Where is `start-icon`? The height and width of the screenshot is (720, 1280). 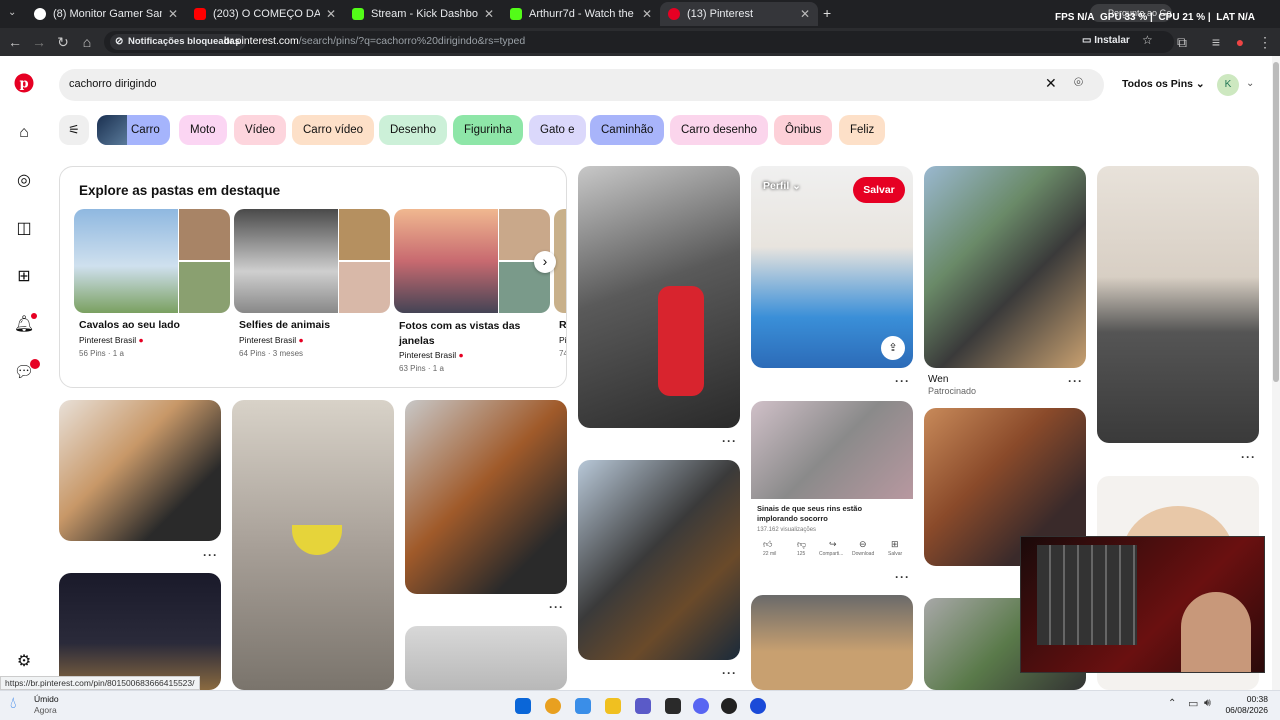 start-icon is located at coordinates (523, 706).